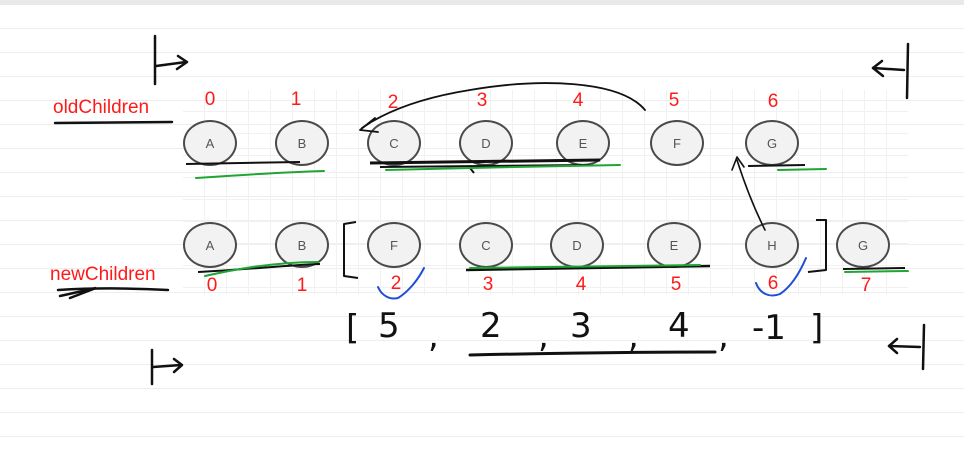 This screenshot has height=455, width=964. What do you see at coordinates (353, 328) in the screenshot?
I see `array-open-bracket: [` at bounding box center [353, 328].